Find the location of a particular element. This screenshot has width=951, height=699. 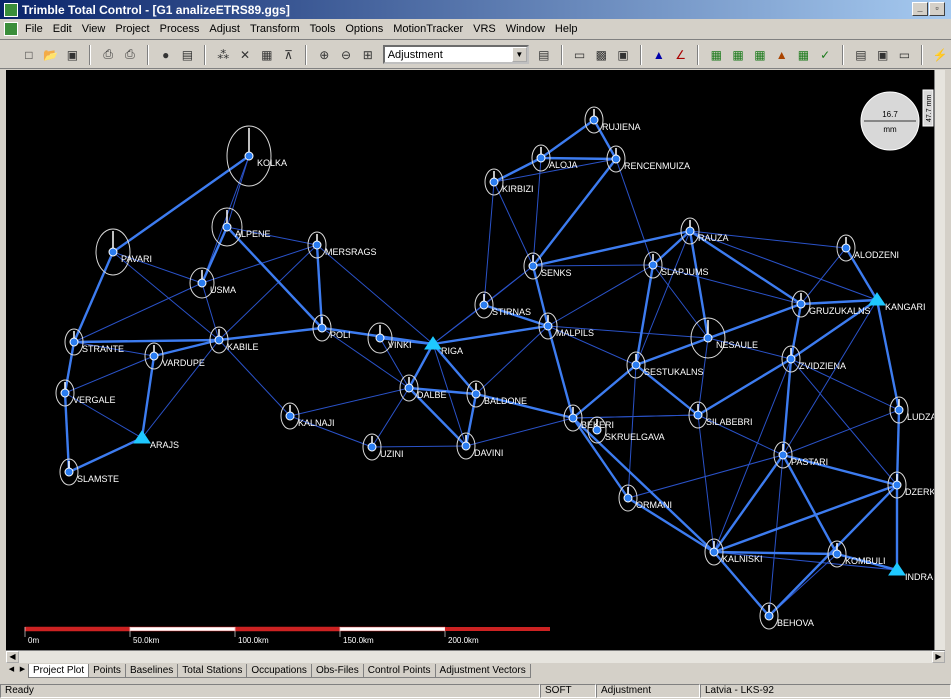

menu-help: Help is located at coordinates (566, 29).